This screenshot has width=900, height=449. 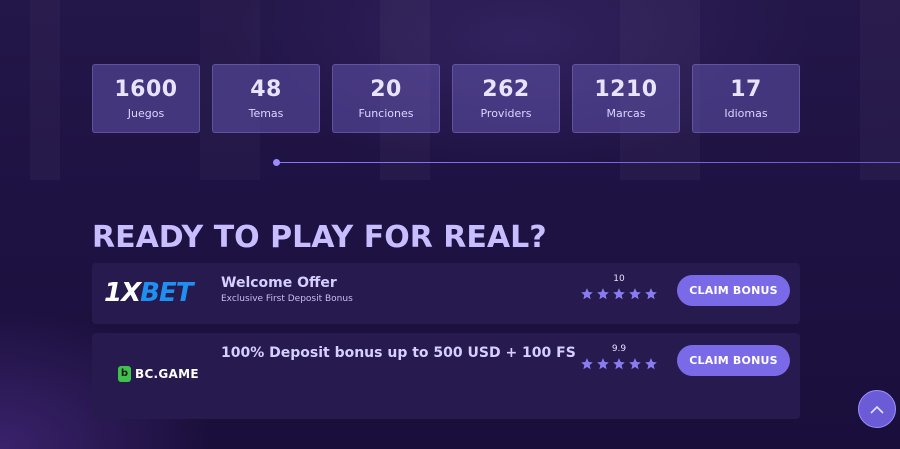 I want to click on stat-value: 48, so click(x=266, y=89).